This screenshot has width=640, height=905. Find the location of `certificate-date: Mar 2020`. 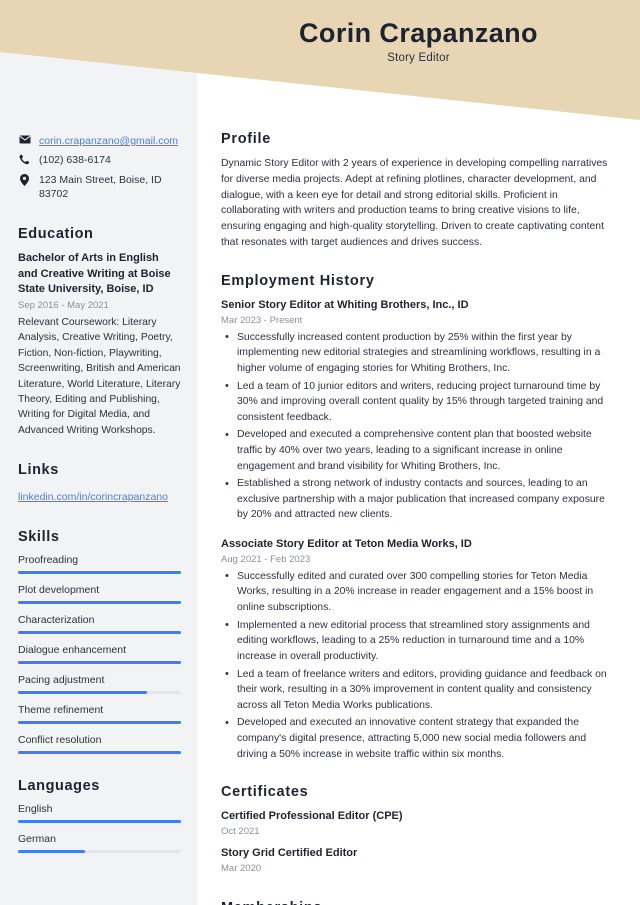

certificate-date: Mar 2020 is located at coordinates (241, 868).